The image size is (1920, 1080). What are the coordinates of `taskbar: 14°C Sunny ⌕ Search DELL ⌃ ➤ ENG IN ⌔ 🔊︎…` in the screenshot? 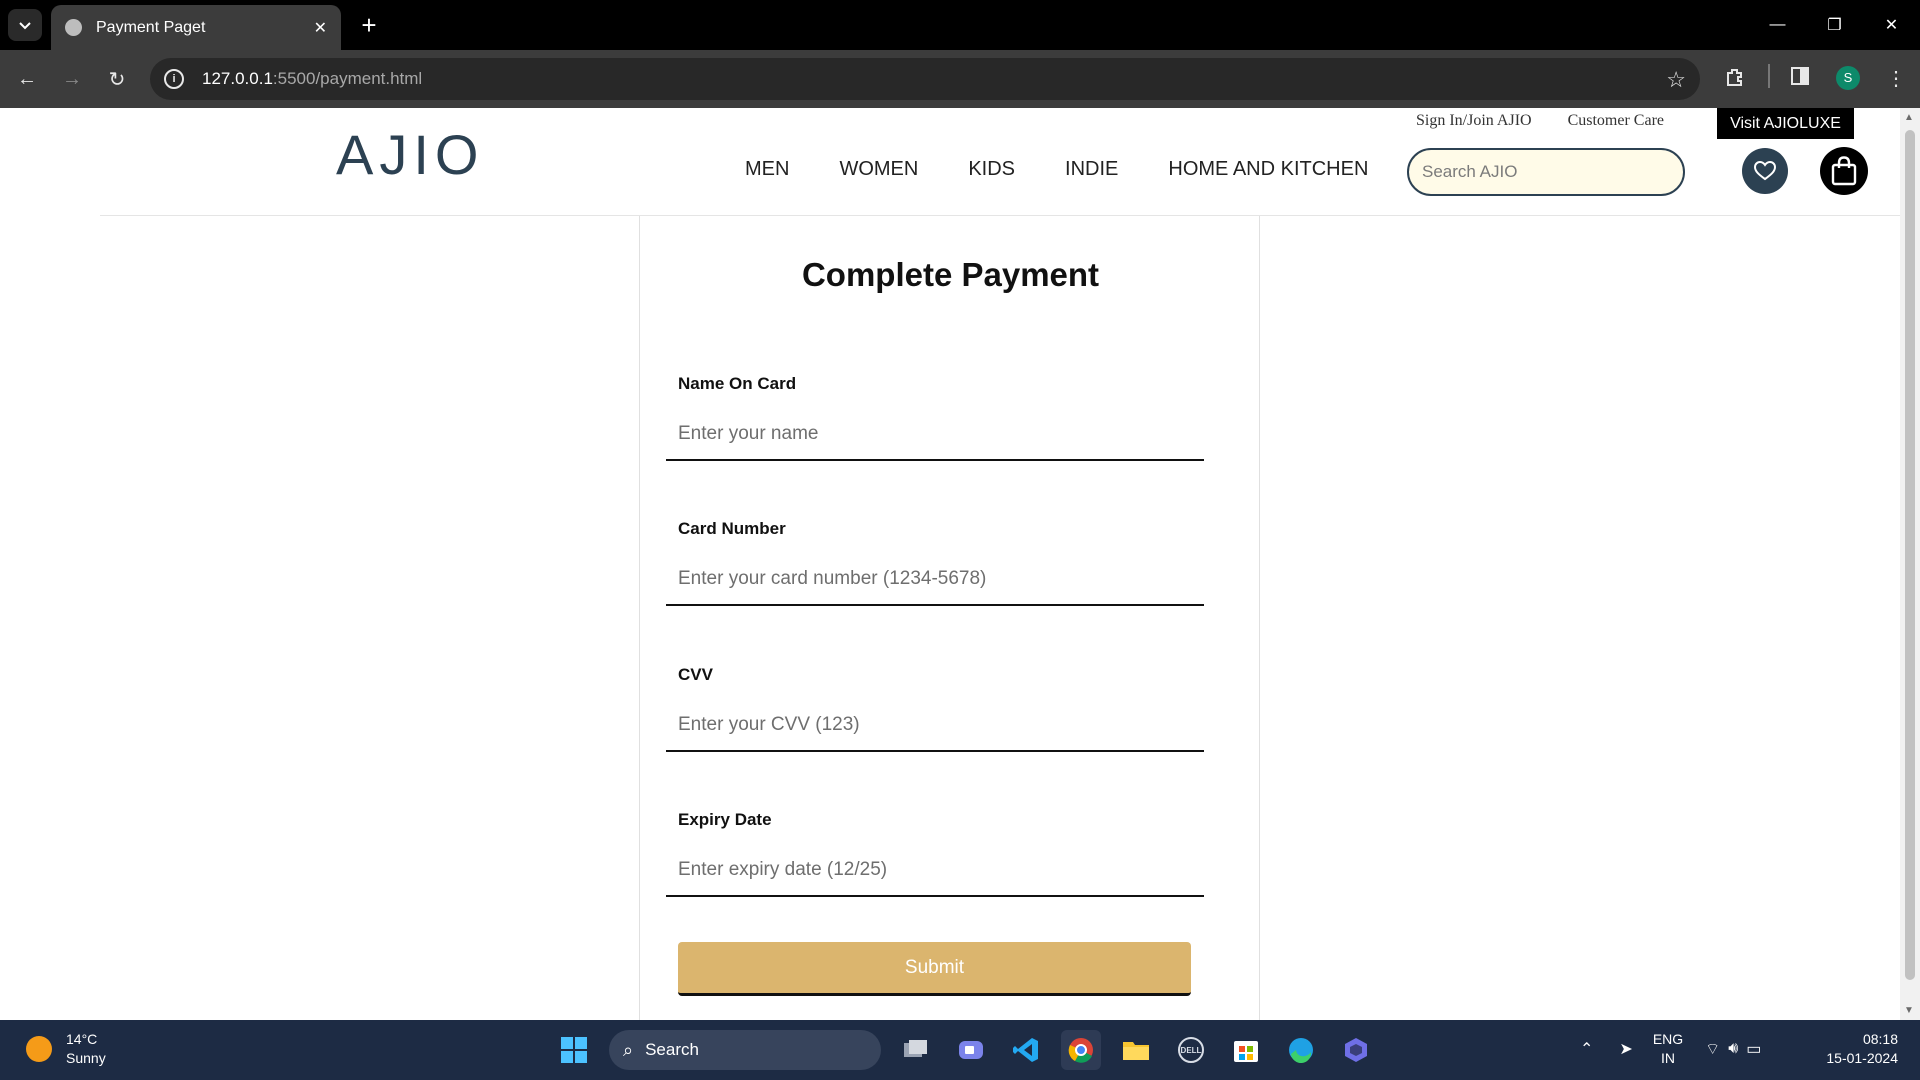 It's located at (960, 1050).